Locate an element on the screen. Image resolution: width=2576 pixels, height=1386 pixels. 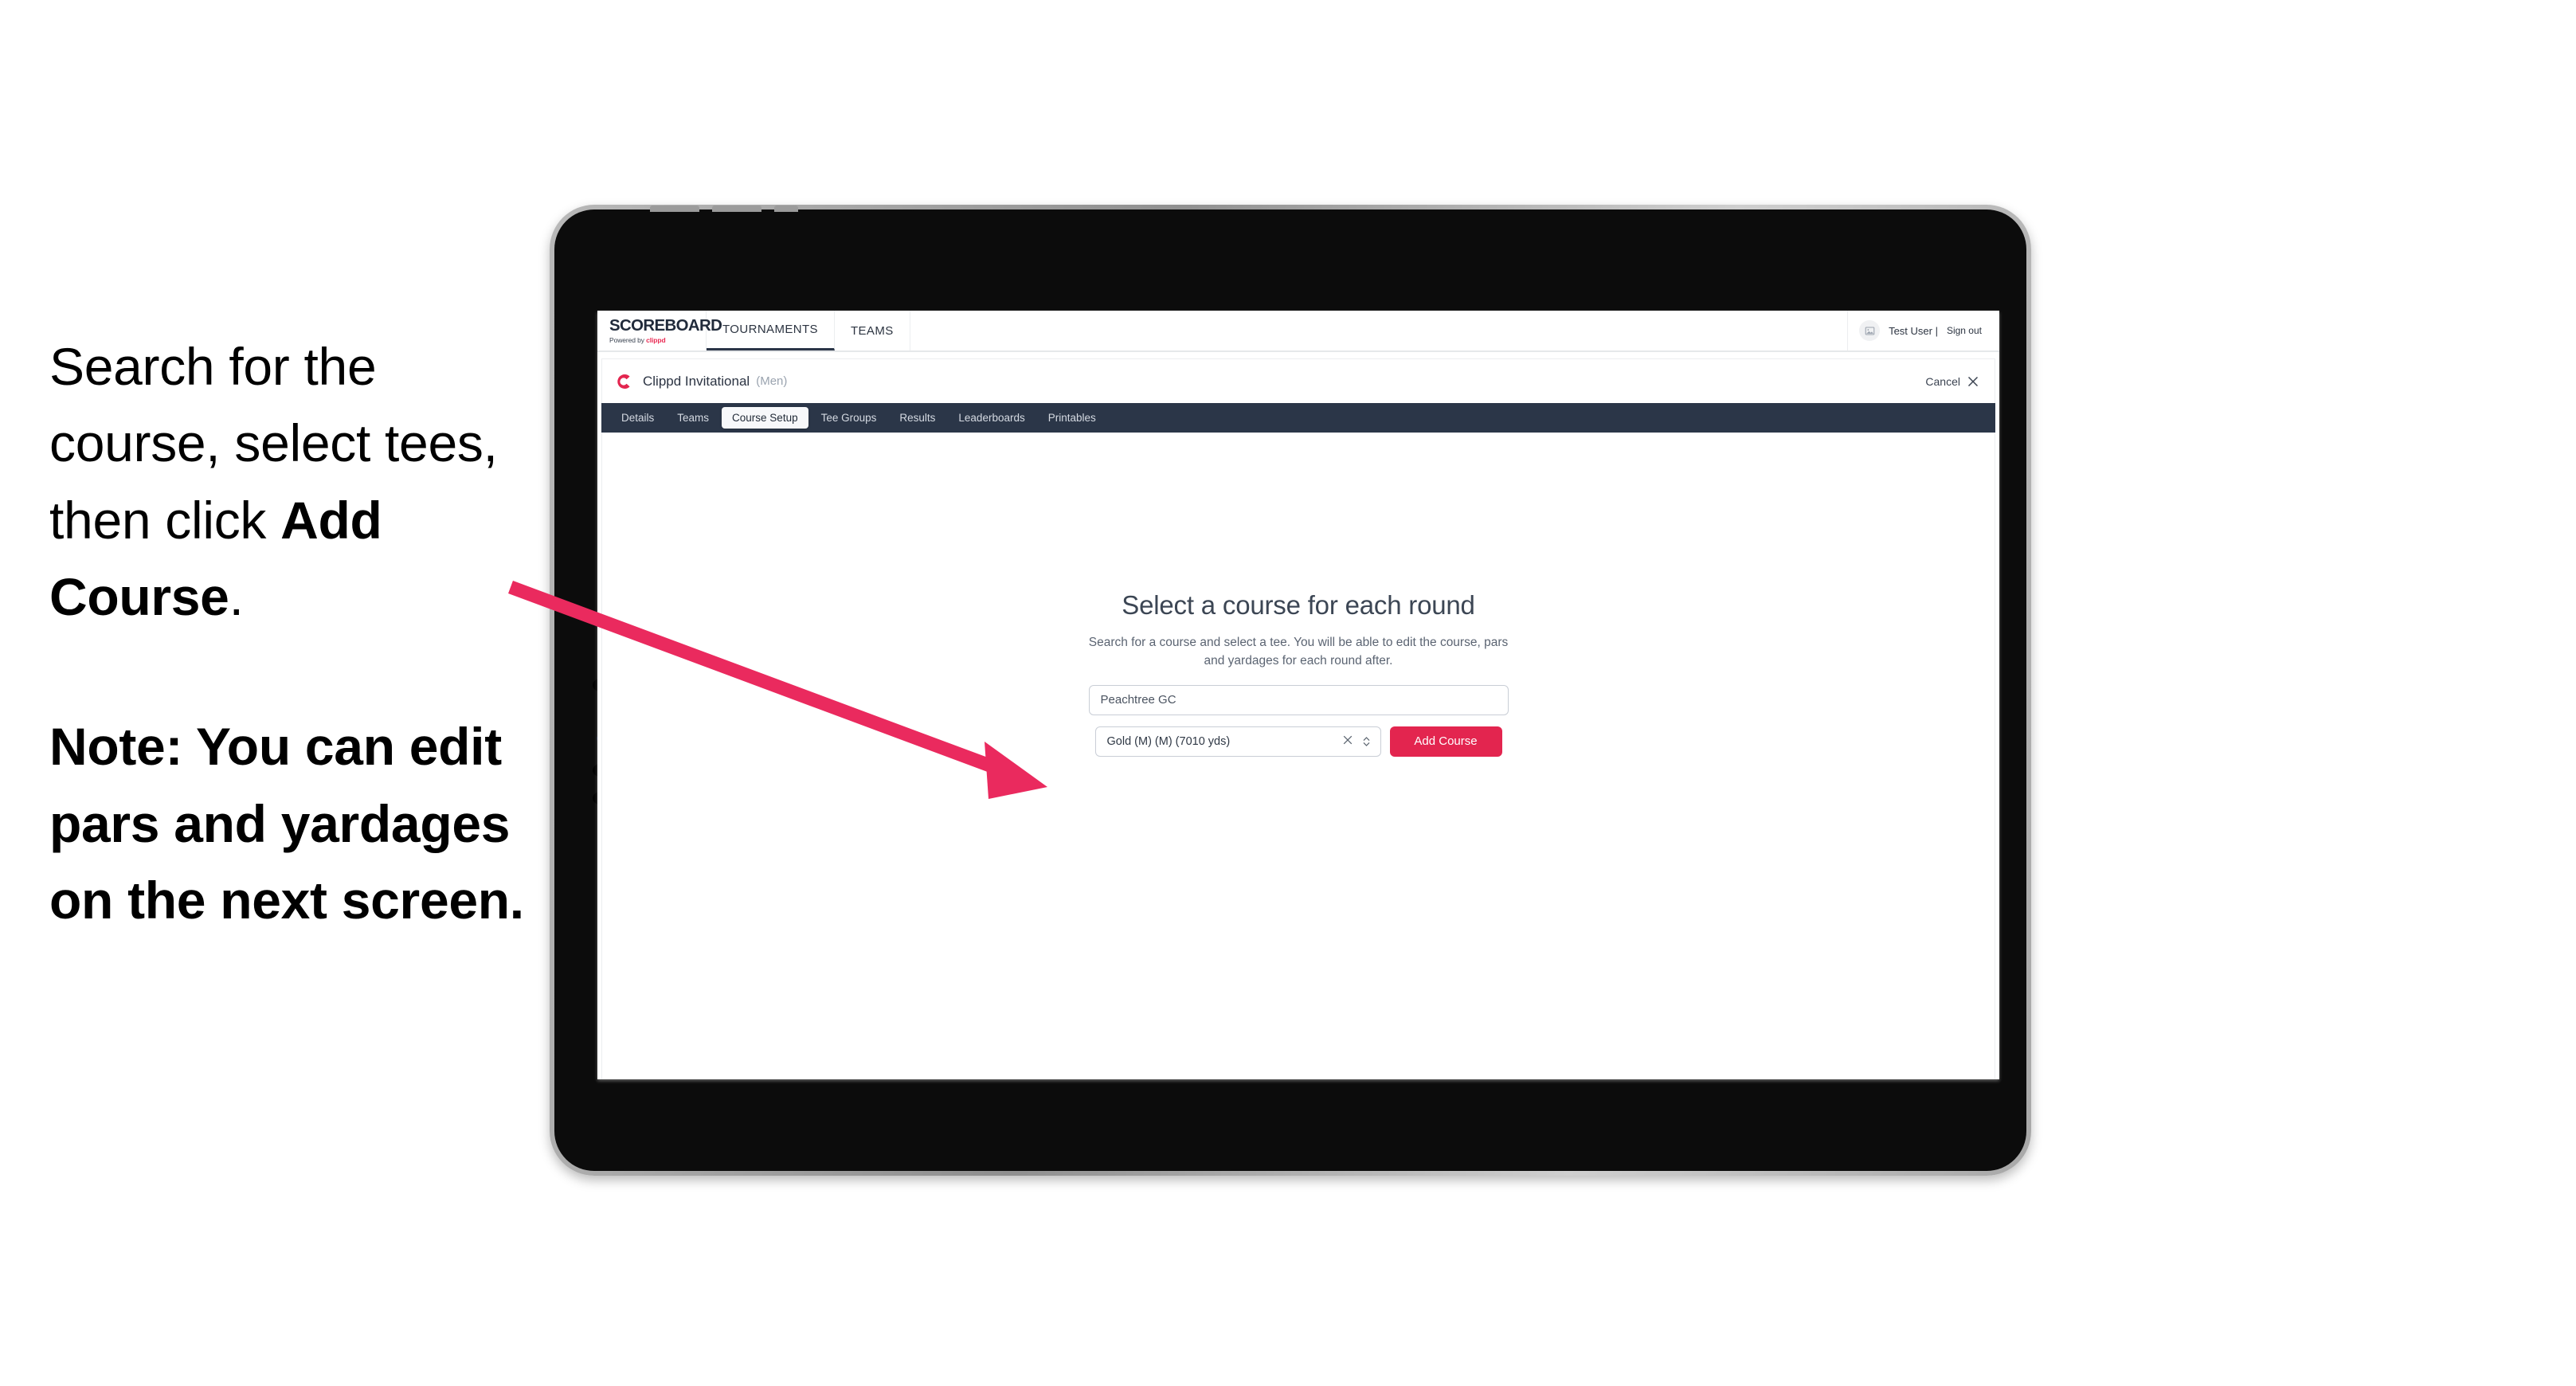
top-bar-spacer is located at coordinates (1379, 330).